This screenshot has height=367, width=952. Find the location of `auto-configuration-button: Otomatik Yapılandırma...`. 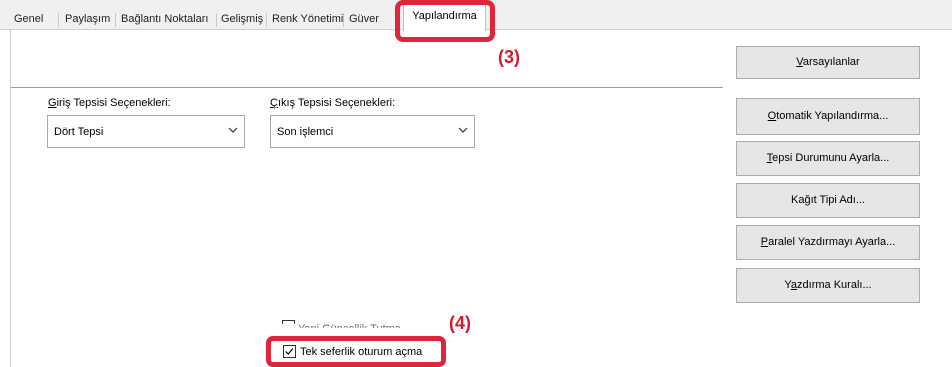

auto-configuration-button: Otomatik Yapılandırma... is located at coordinates (828, 116).